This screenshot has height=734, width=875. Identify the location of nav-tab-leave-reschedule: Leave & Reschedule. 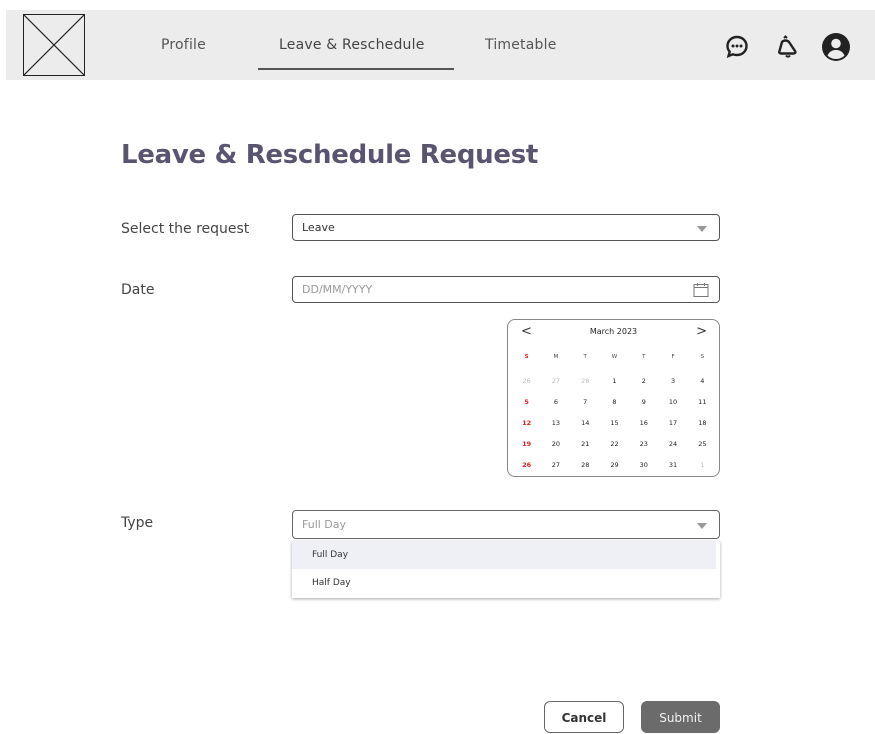
(352, 45).